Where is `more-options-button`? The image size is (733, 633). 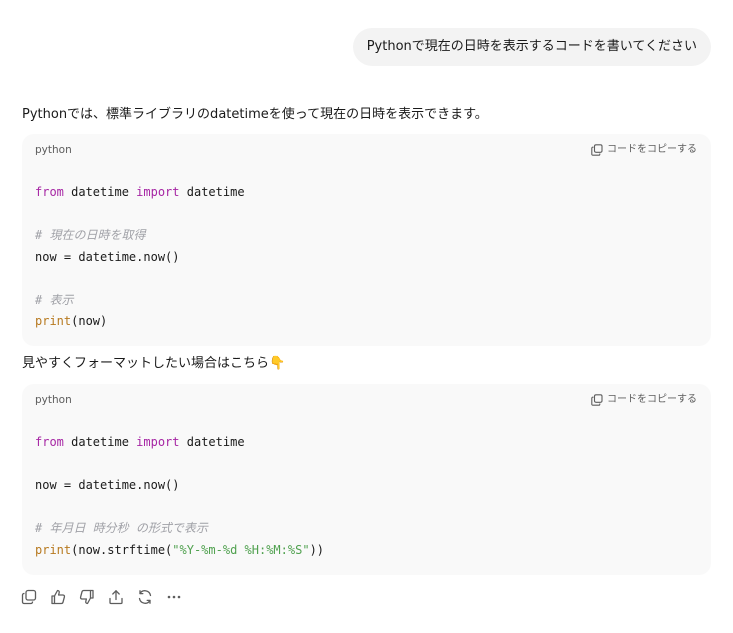
more-options-button is located at coordinates (174, 597).